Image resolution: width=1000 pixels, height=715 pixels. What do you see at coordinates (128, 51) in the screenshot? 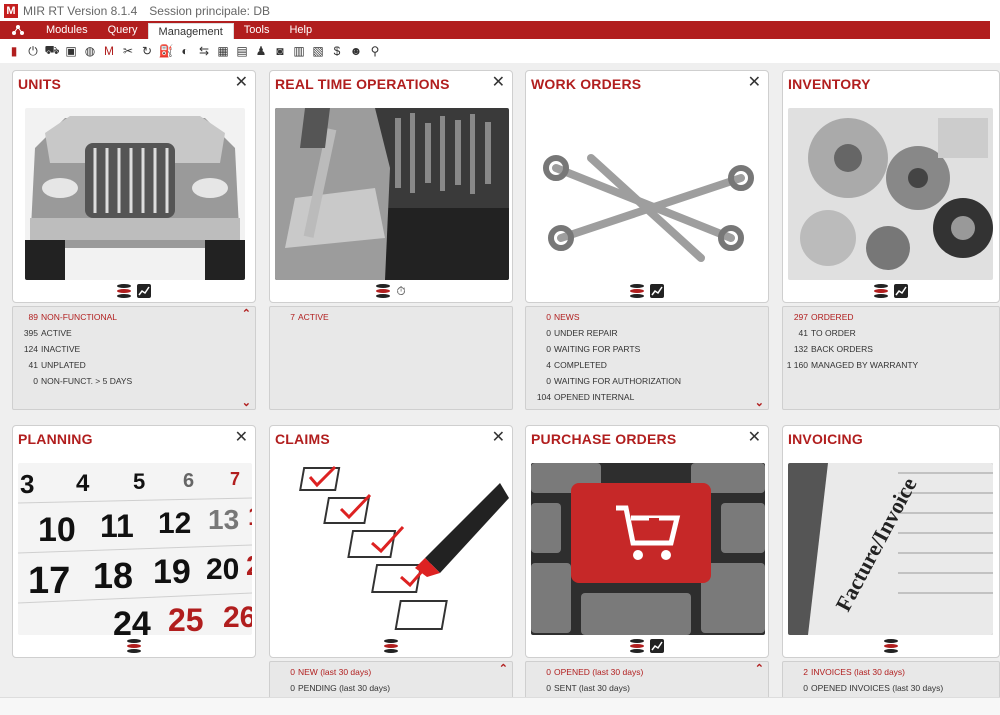
I see `tools-icon: ✂` at bounding box center [128, 51].